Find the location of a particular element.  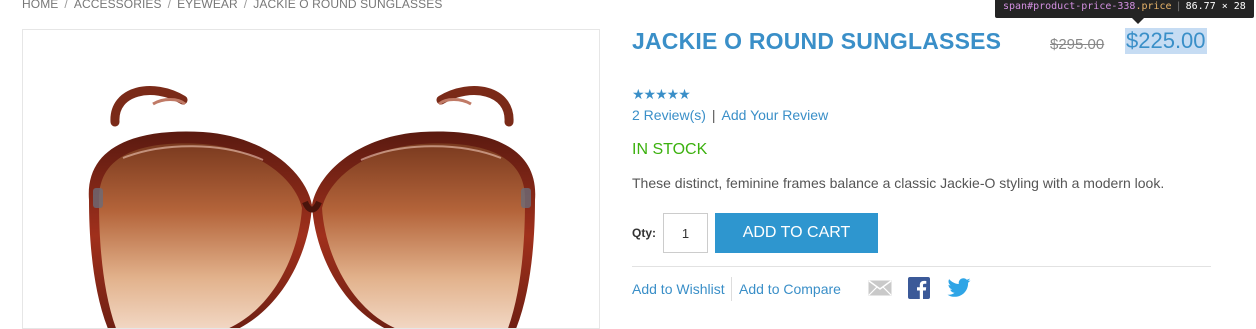

qty-label: Qty: is located at coordinates (644, 233).